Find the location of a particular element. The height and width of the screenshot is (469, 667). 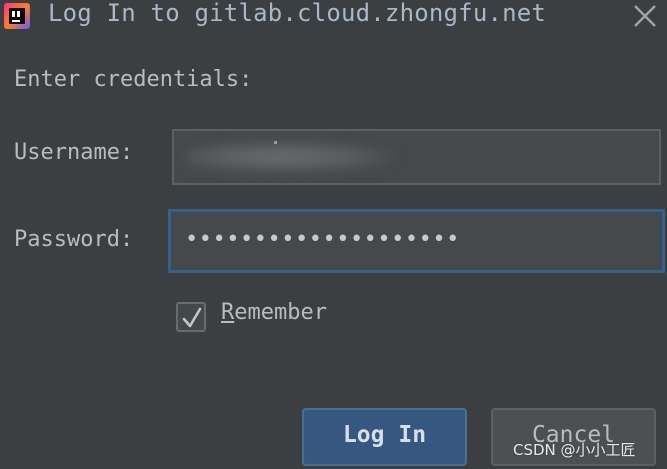

app-icon is located at coordinates (17, 16).